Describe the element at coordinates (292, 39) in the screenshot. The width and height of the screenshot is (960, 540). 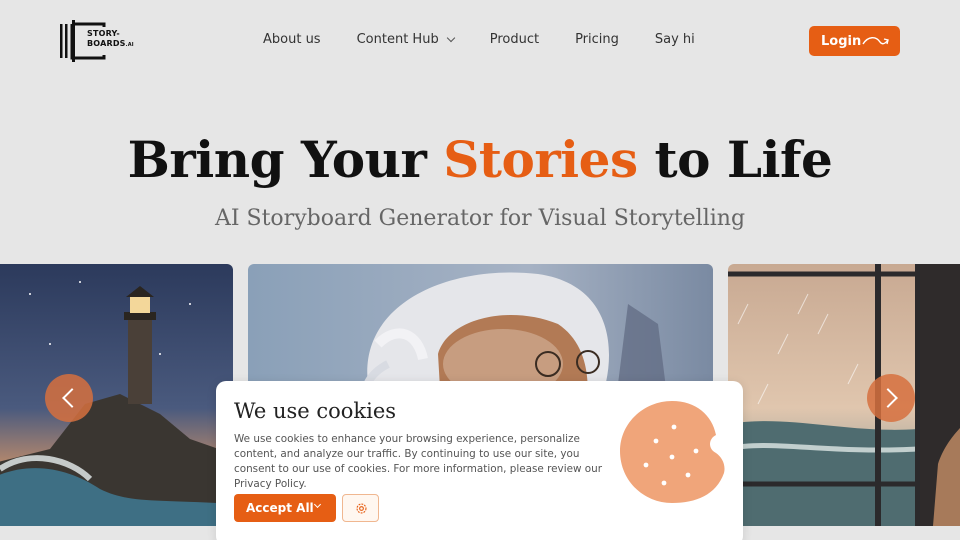
I see `nav-about-us: About us` at that location.